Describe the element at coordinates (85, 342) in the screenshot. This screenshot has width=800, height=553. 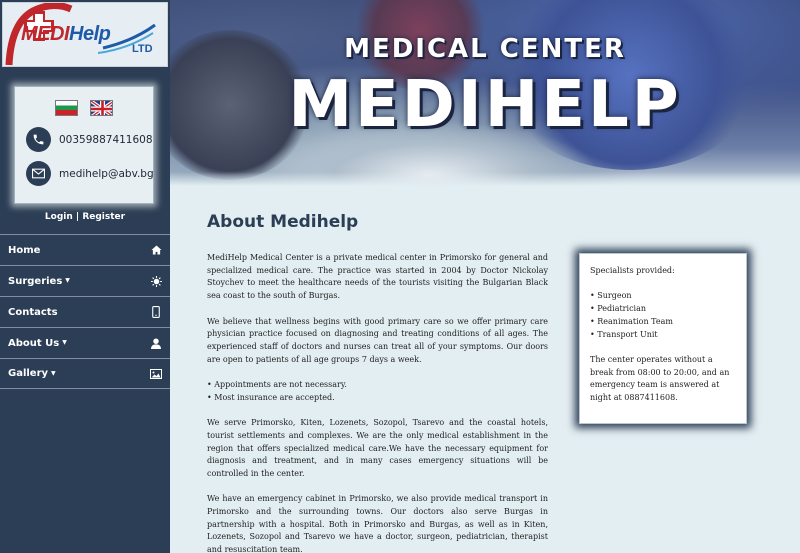
I see `nav-item-about: About Us ▼` at that location.